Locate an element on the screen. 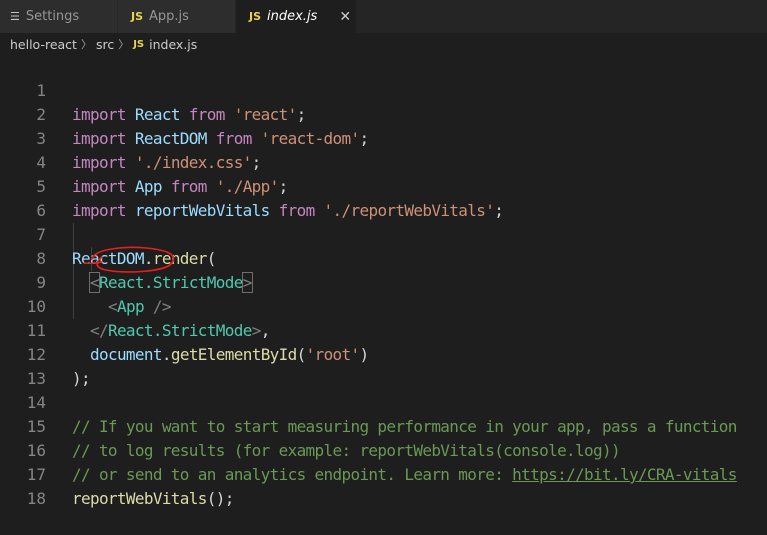 The width and height of the screenshot is (767, 535). code-line: 18 is located at coordinates (383, 485).